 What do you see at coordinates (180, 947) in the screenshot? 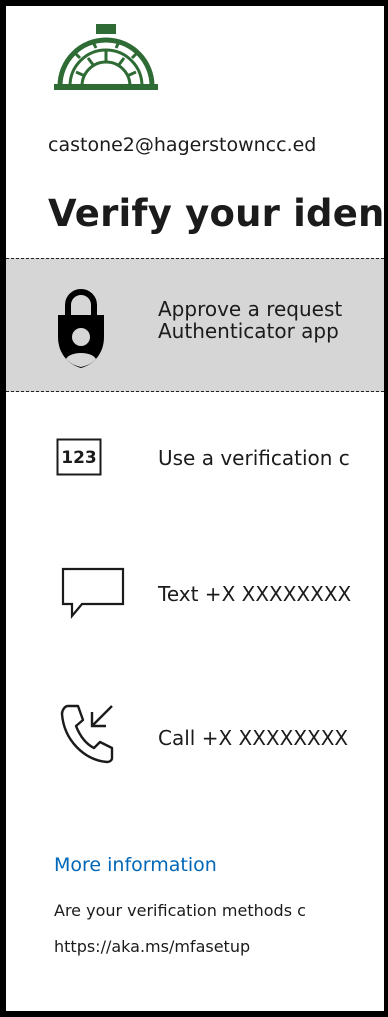
I see `mfa-setup-link: https://aka.ms/mfasetup` at bounding box center [180, 947].